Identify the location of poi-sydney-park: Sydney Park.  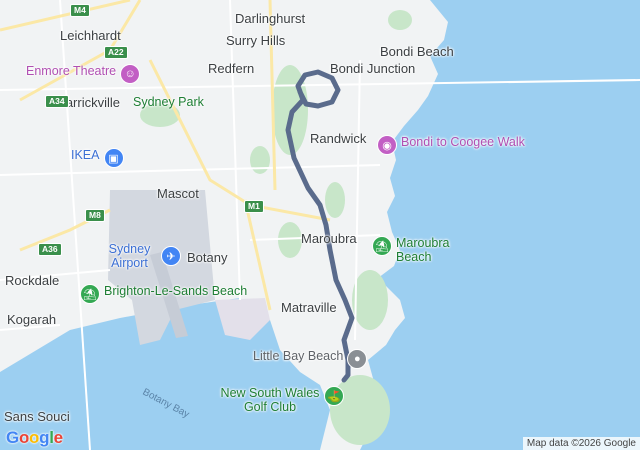
(168, 102).